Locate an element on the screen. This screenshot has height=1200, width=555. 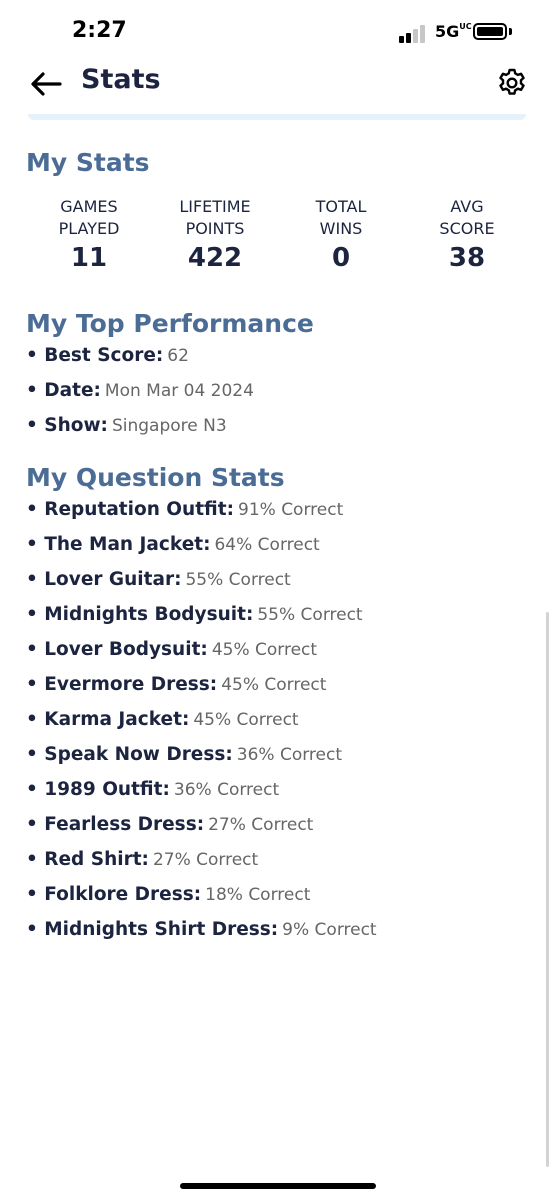
list-item: • Red Shirt: 27% Correct is located at coordinates (142, 859).